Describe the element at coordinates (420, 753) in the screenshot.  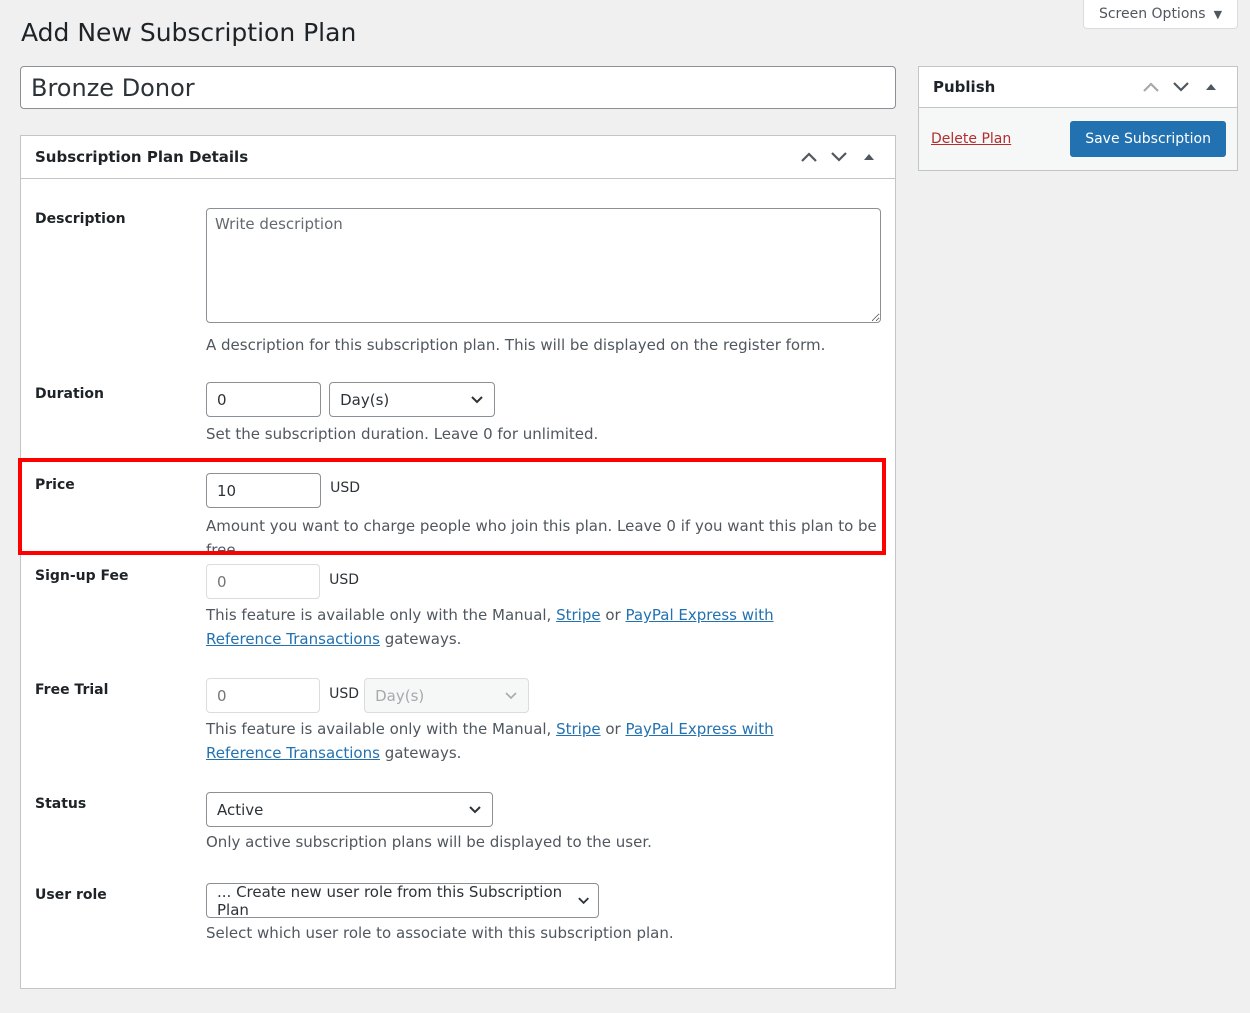
I see `free-trial-help-suffix: gateways.` at that location.